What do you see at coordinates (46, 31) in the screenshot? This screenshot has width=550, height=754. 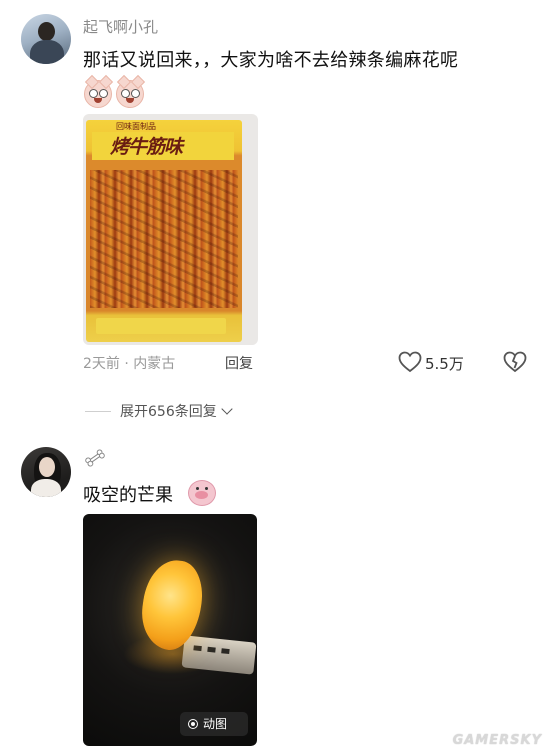 I see `avatar-head` at bounding box center [46, 31].